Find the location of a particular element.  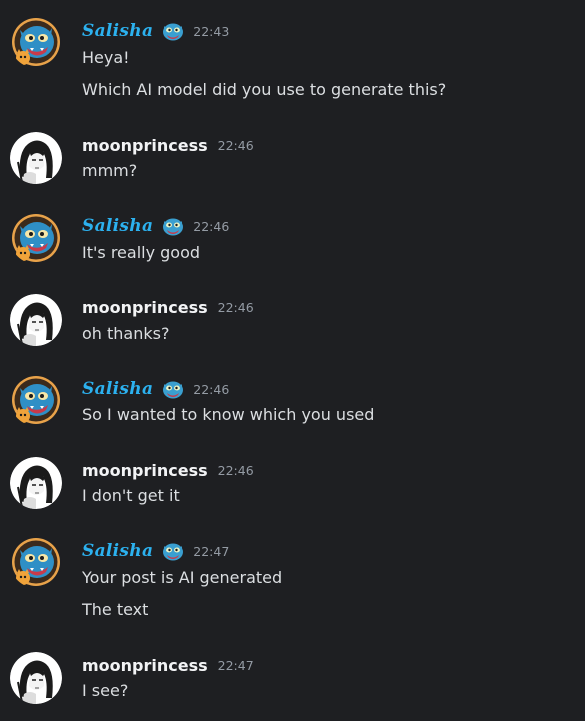

timestamp: 22:43 is located at coordinates (211, 31).